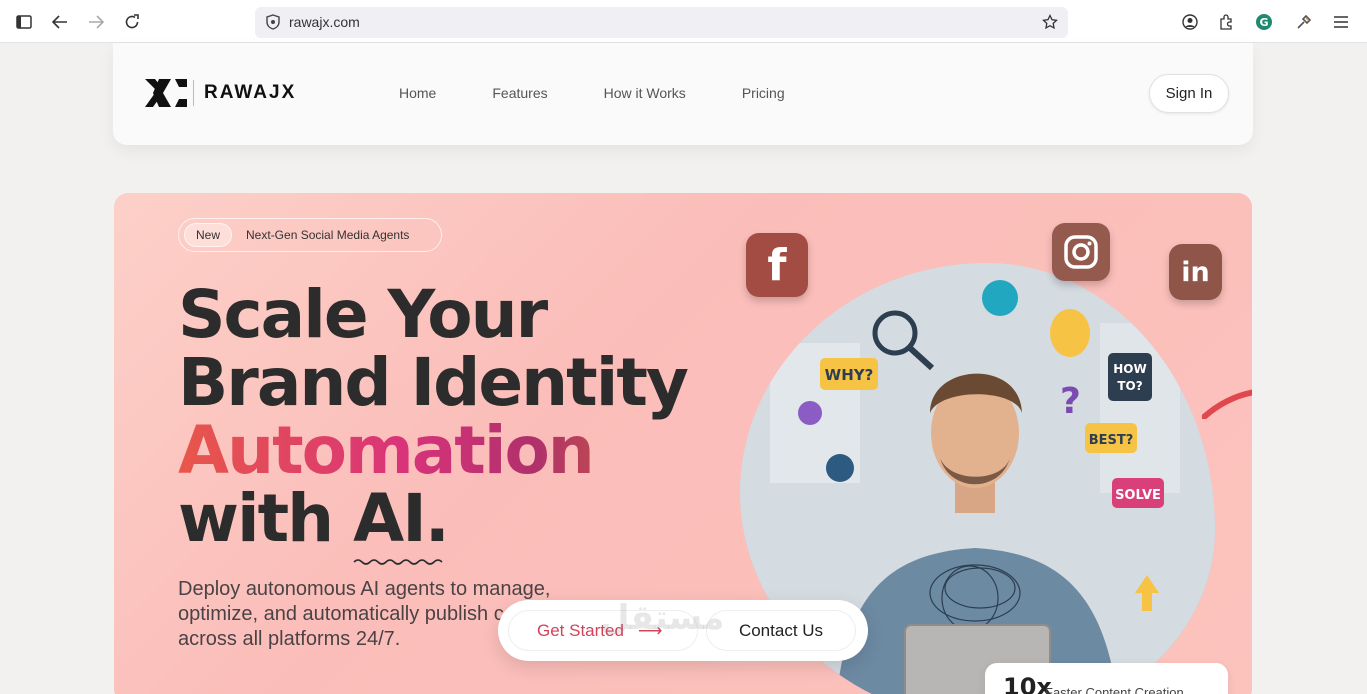 The image size is (1367, 694). I want to click on announcement-badge: New Next-Gen Social Media Agents, so click(310, 235).